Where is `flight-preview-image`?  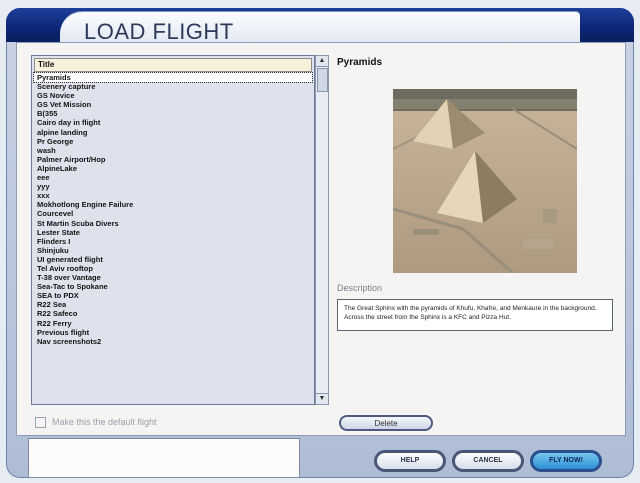
flight-preview-image is located at coordinates (485, 181).